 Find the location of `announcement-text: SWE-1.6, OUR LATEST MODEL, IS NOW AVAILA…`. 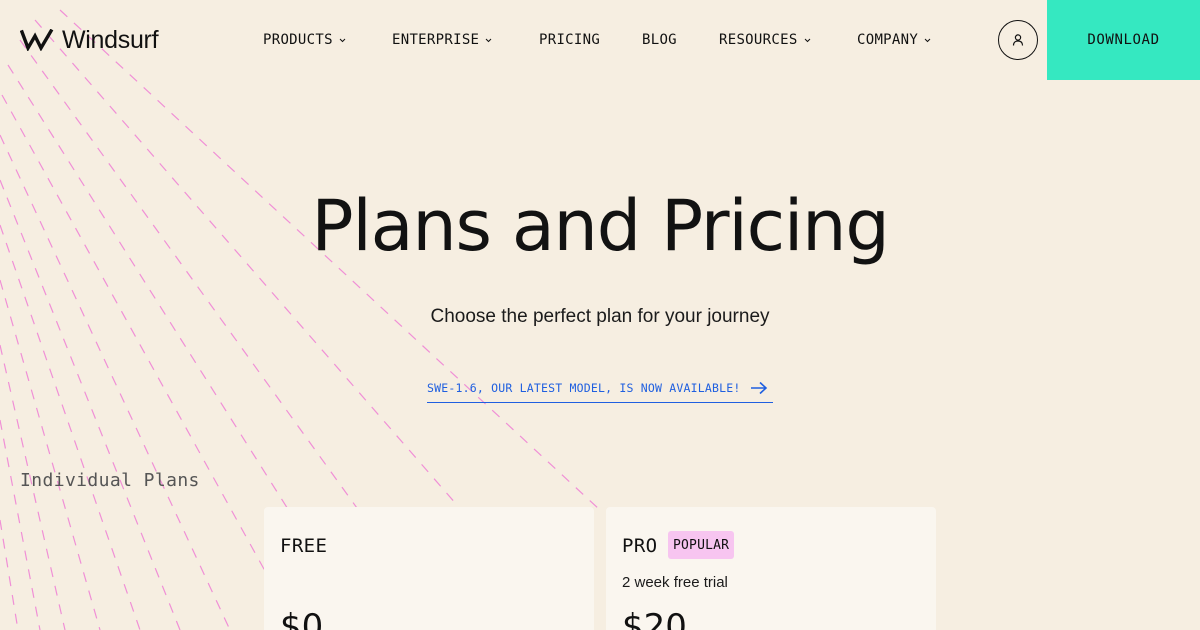

announcement-text: SWE-1.6, OUR LATEST MODEL, IS NOW AVAILA… is located at coordinates (584, 388).